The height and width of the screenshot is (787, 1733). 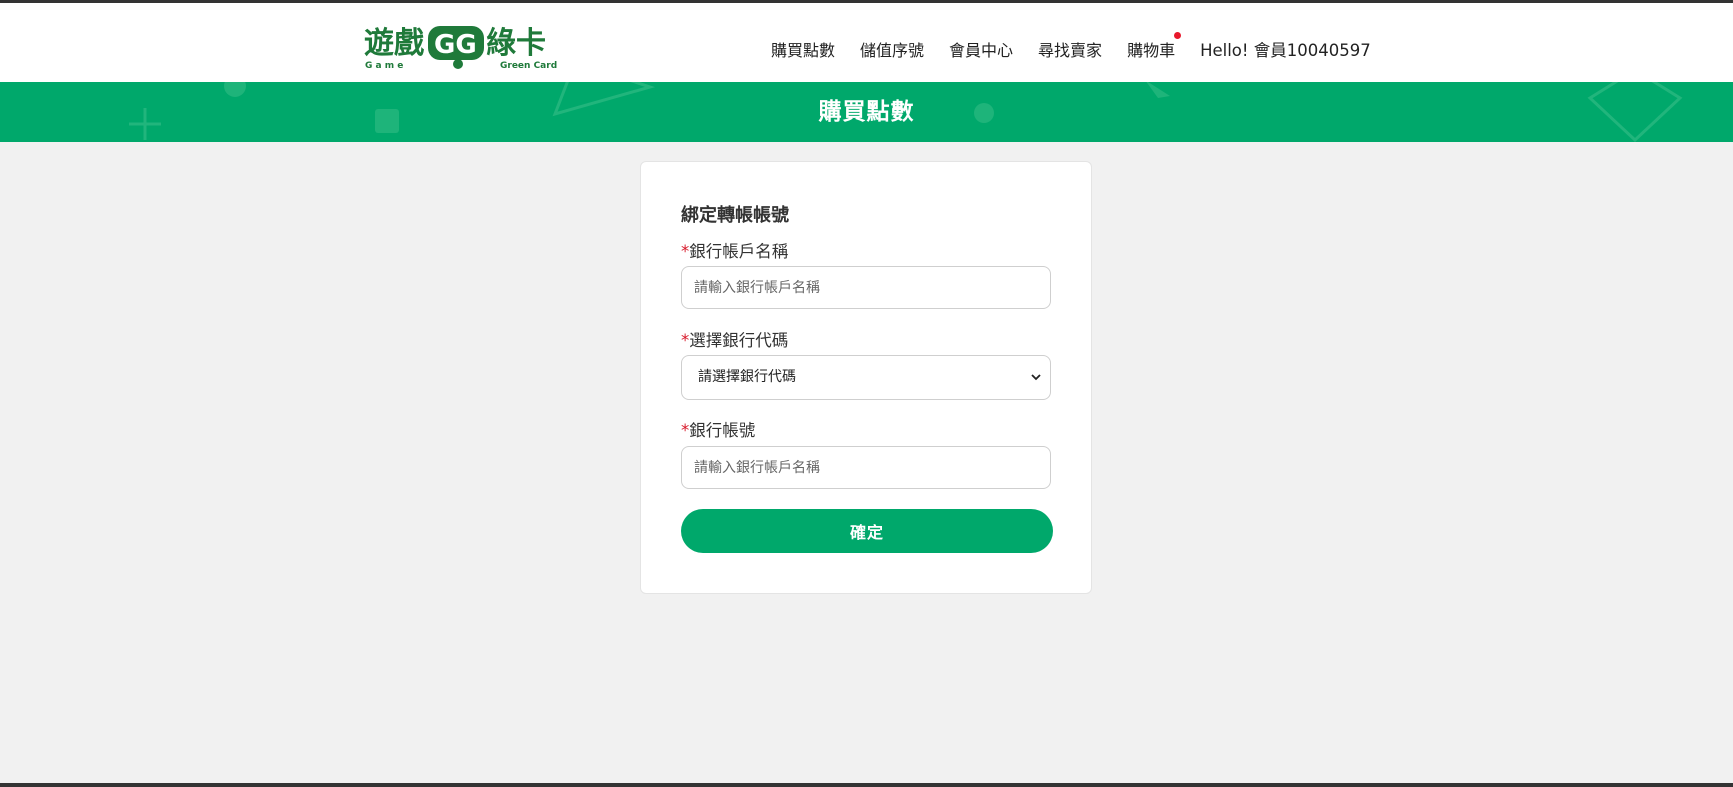 I want to click on notification-dot-icon, so click(x=1178, y=35).